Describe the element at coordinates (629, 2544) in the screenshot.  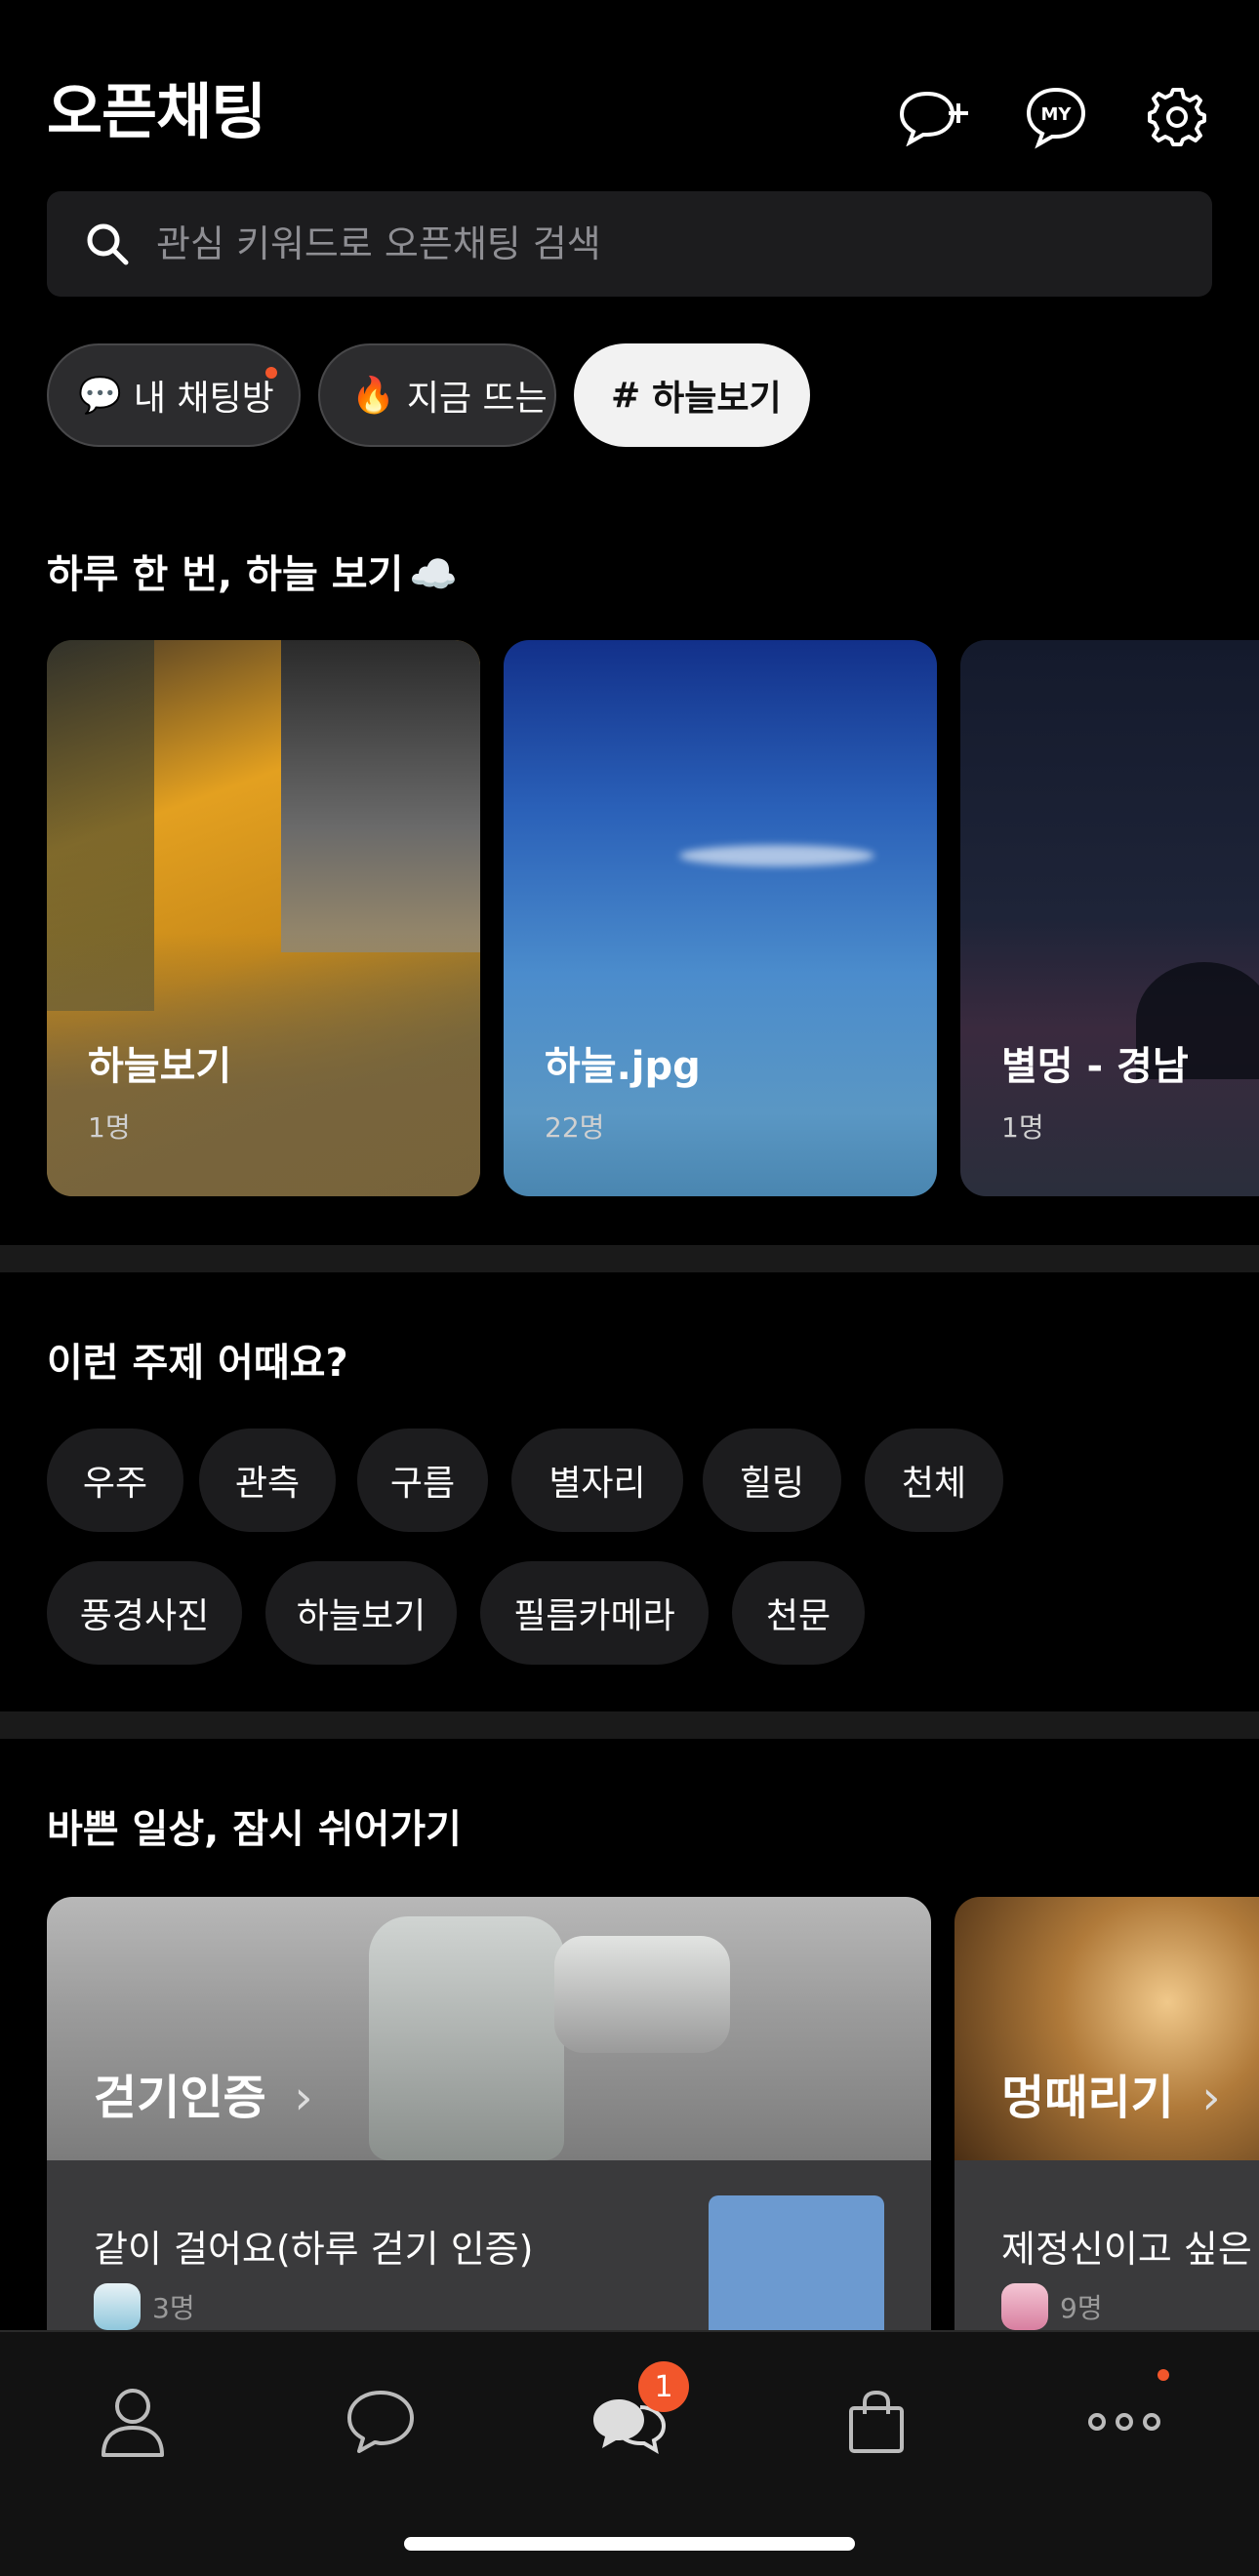
I see `home-indicator` at that location.